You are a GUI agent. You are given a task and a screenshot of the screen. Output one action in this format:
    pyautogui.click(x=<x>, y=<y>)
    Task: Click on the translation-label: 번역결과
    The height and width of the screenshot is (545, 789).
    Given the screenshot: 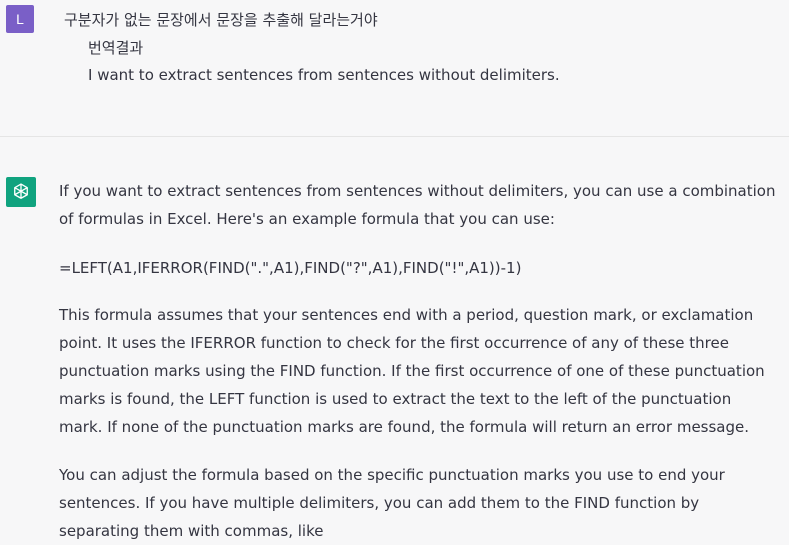 What is the action you would take?
    pyautogui.click(x=116, y=48)
    